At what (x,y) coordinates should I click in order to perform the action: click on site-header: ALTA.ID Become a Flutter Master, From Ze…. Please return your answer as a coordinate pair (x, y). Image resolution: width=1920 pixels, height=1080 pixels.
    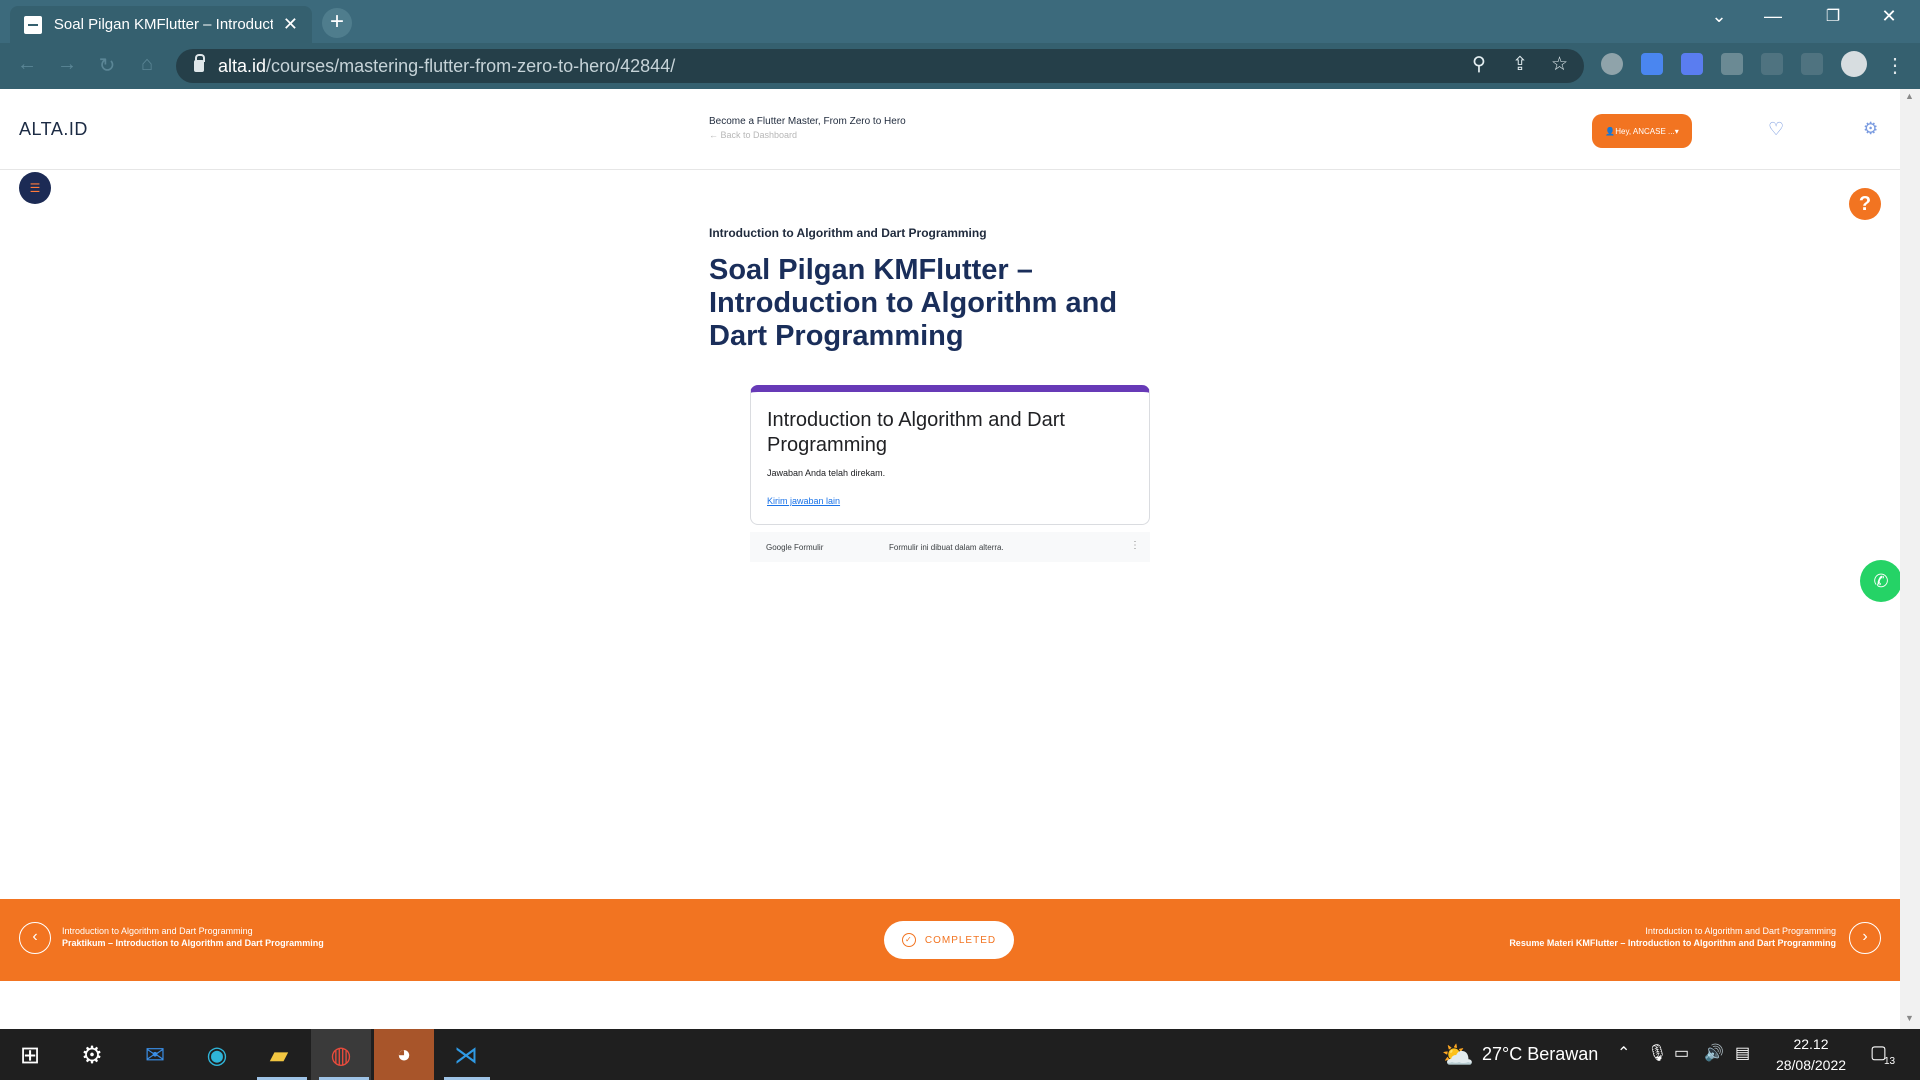
    Looking at the image, I should click on (950, 129).